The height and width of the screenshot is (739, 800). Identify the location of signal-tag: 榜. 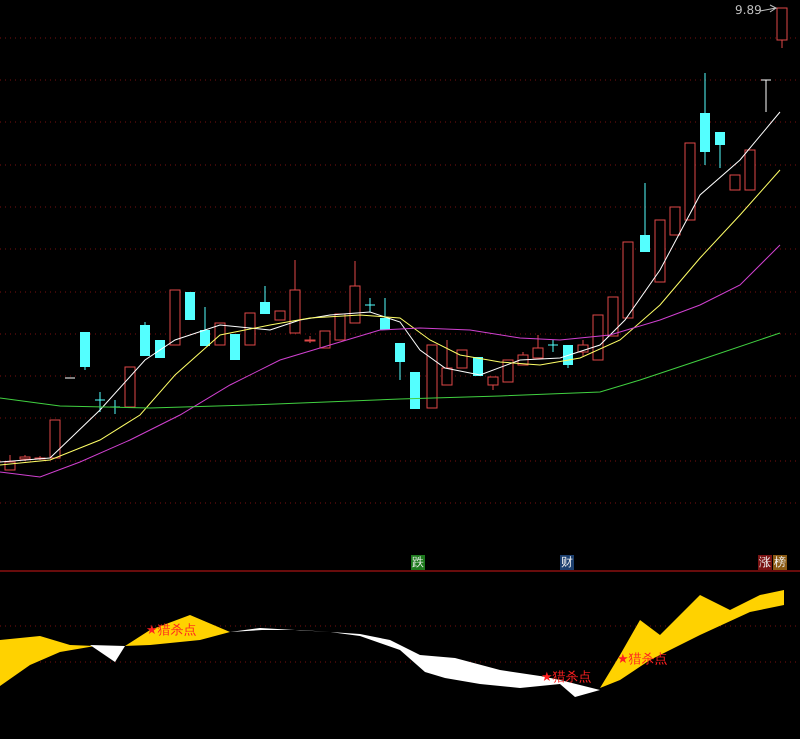
(780, 562).